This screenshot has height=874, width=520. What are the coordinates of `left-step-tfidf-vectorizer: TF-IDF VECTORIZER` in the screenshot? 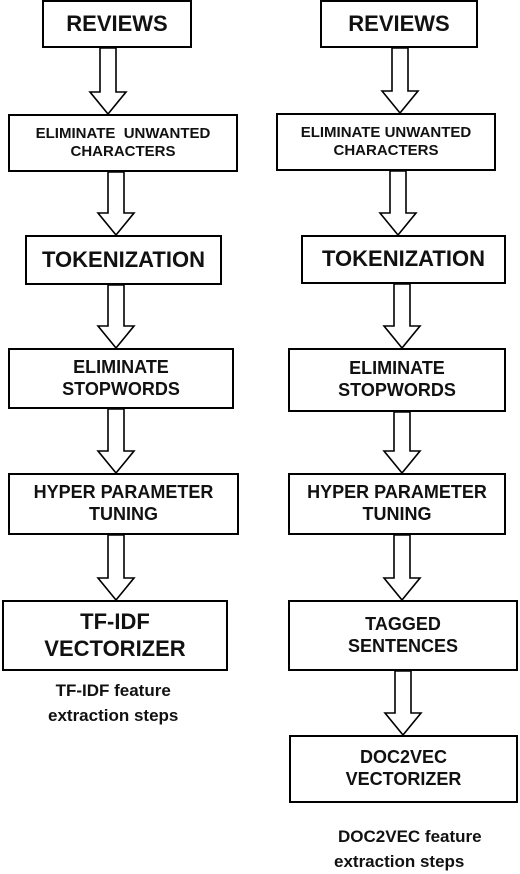 It's located at (115, 635).